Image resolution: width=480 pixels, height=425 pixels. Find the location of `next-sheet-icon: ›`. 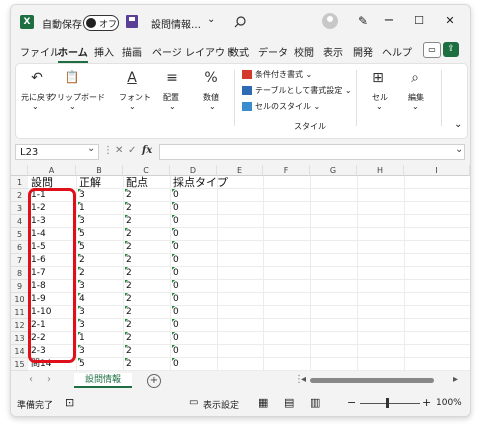

next-sheet-icon: › is located at coordinates (49, 379).